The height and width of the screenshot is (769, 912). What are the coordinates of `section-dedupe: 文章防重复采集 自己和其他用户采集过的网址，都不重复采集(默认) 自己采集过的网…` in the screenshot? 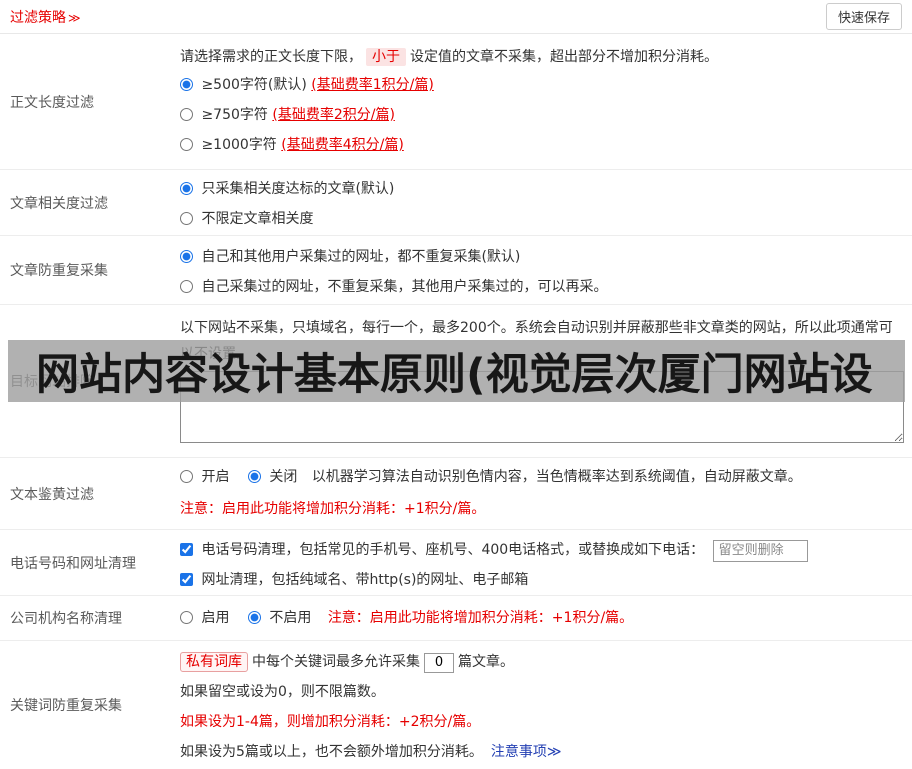 It's located at (456, 270).